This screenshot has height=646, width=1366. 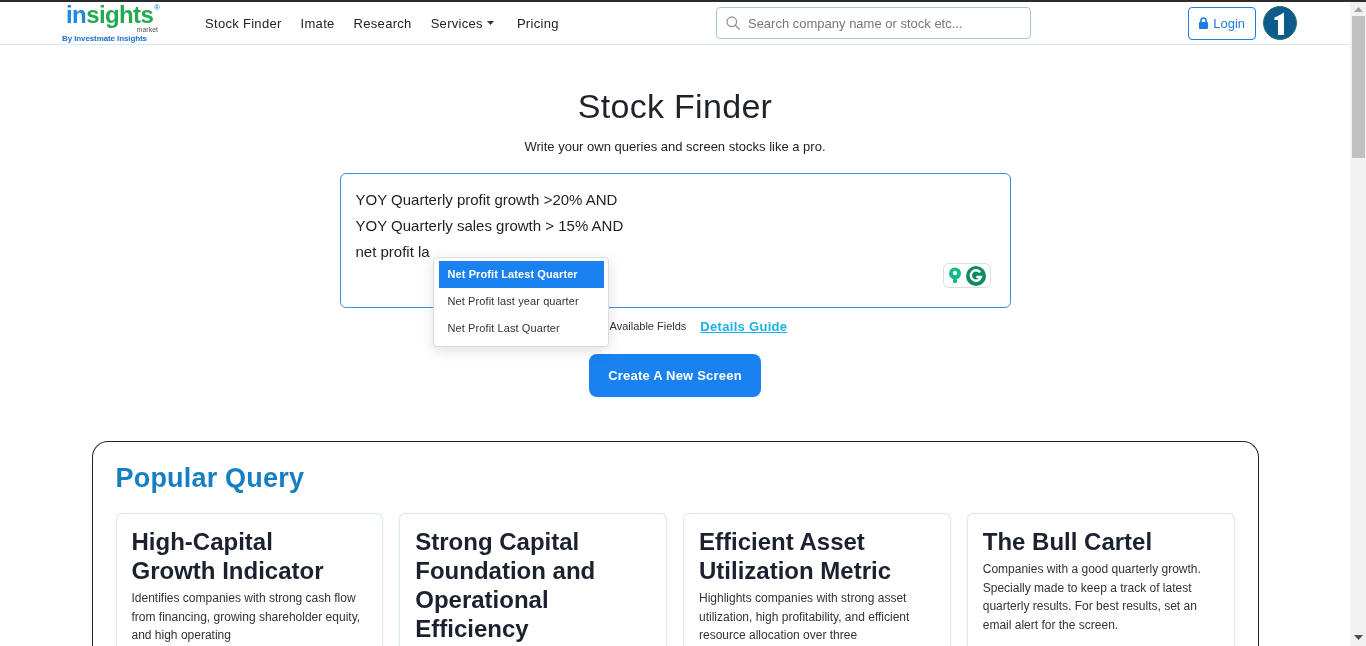 I want to click on query-card: Strong Capital Foundation and Operational Efficiency, so click(x=533, y=579).